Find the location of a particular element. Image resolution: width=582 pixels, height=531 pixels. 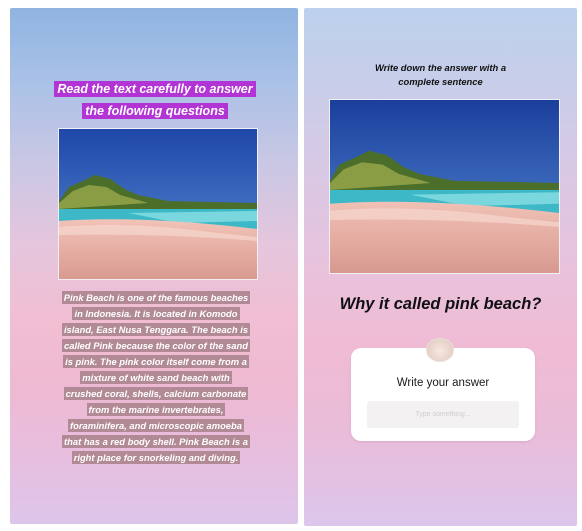

paragraph-line: mixture of white sand beach with is located at coordinates (156, 377).